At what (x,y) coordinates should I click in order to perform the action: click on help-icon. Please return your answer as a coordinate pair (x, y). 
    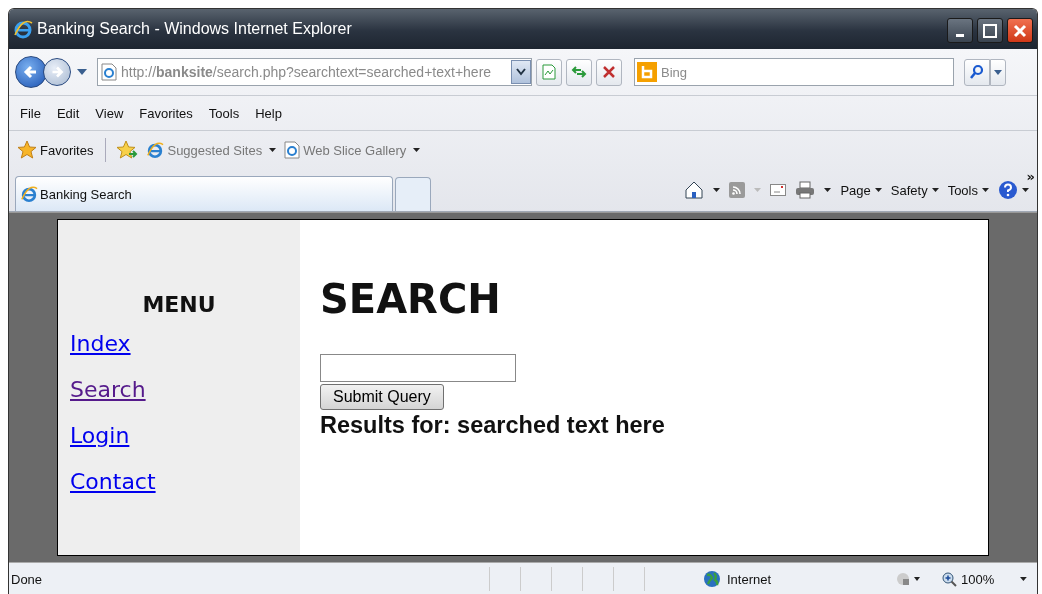
    Looking at the image, I should click on (1008, 190).